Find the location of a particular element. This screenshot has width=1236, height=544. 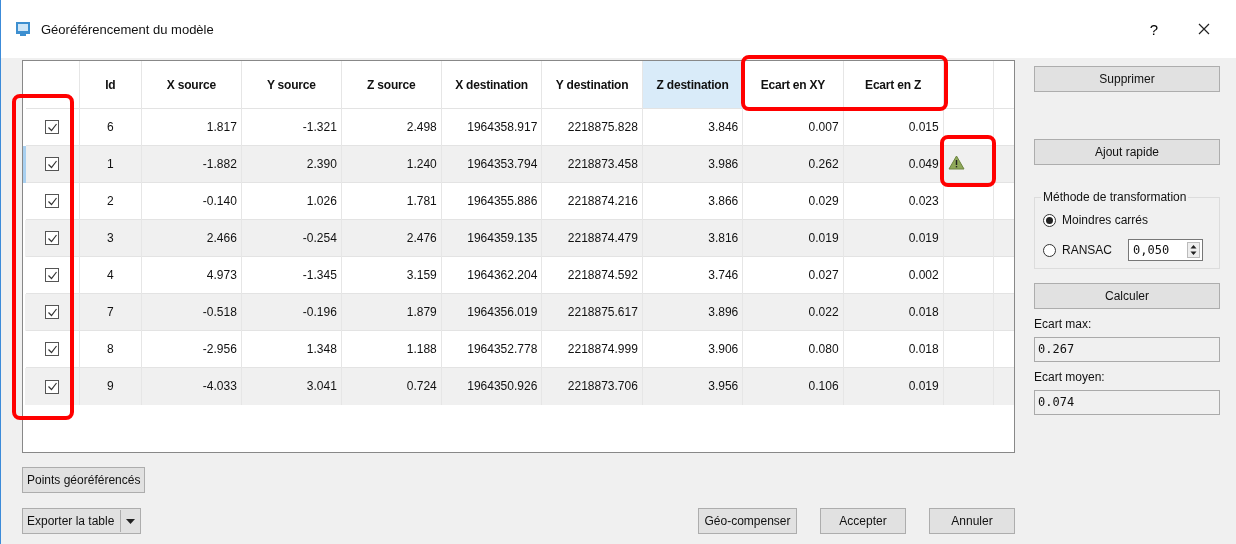

dialog-button: Accepter is located at coordinates (863, 521).